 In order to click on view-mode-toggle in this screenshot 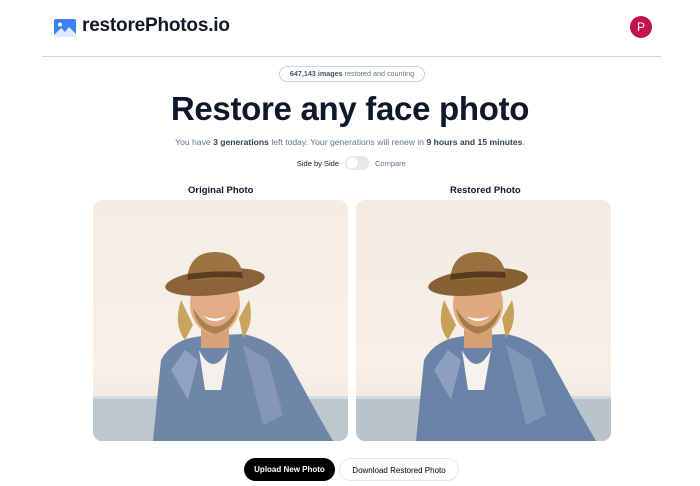, I will do `click(357, 163)`.